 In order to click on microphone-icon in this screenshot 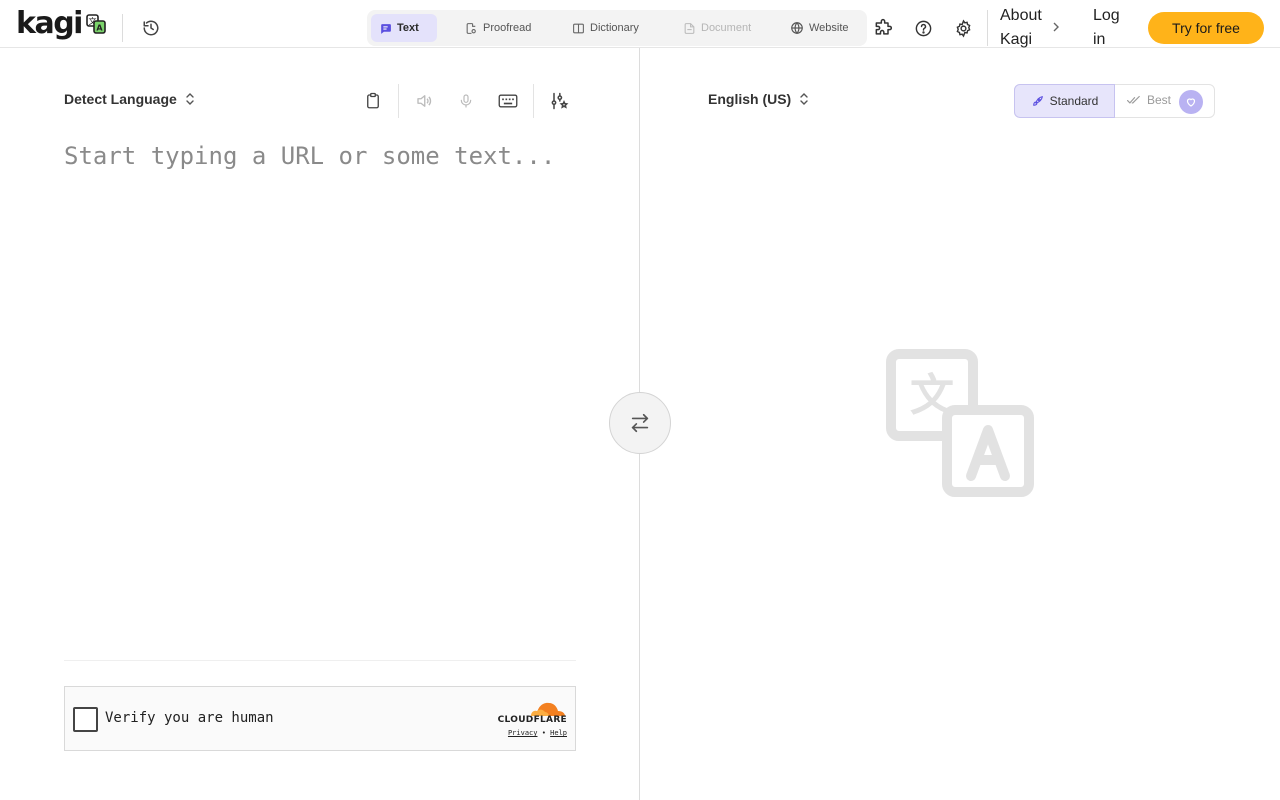, I will do `click(466, 101)`.